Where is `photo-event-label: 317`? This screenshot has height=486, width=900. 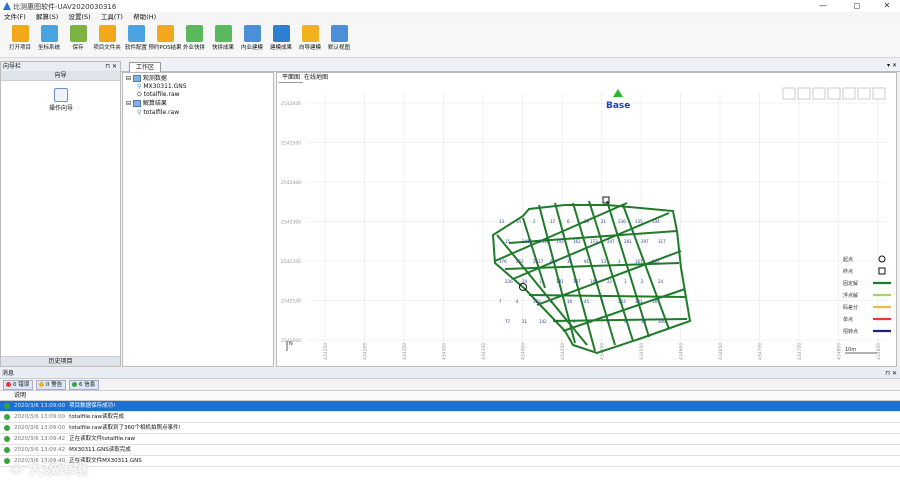 photo-event-label: 317 is located at coordinates (662, 241).